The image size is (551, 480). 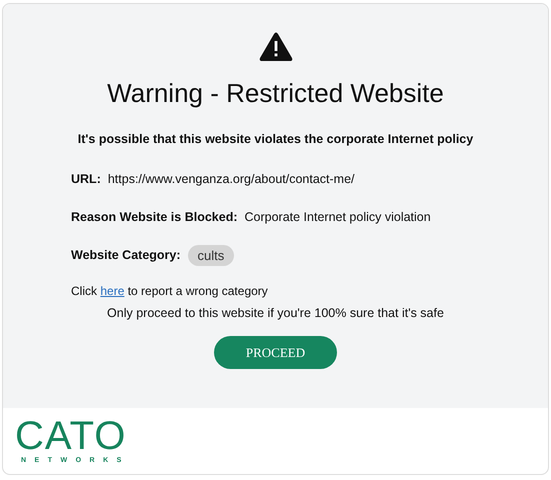 What do you see at coordinates (126, 255) in the screenshot?
I see `field-label: Website Category:` at bounding box center [126, 255].